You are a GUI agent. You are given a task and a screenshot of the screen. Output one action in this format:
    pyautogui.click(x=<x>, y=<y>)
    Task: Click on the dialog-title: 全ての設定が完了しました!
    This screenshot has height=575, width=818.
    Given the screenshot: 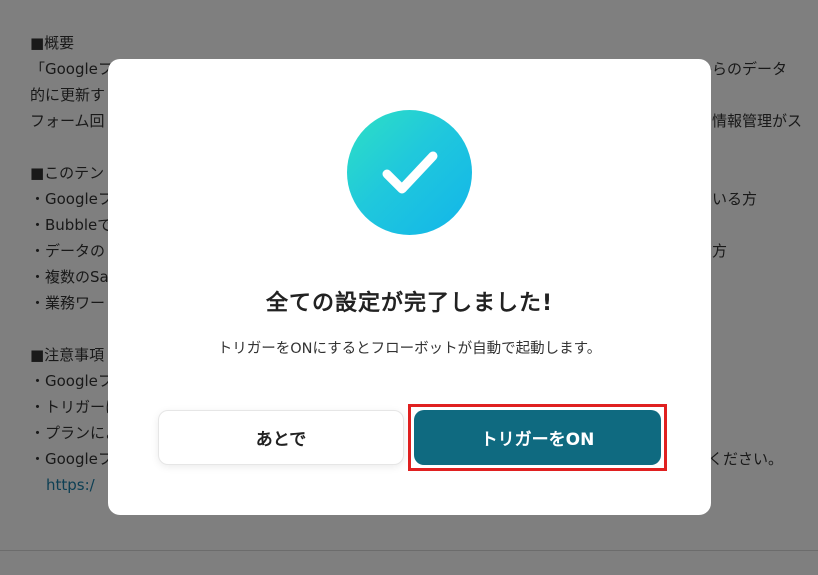 What is the action you would take?
    pyautogui.click(x=409, y=303)
    